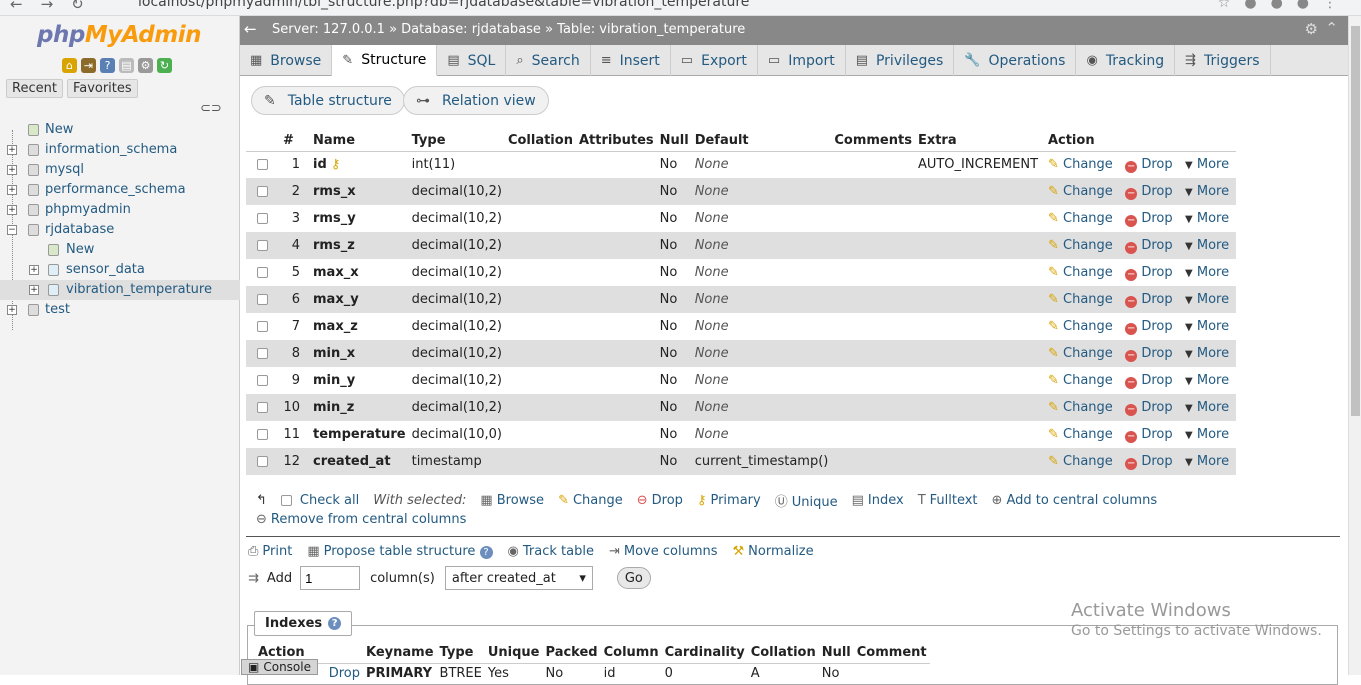 This screenshot has height=685, width=1361. What do you see at coordinates (56, 6) in the screenshot?
I see `browser-nav-icons: ←→↻` at bounding box center [56, 6].